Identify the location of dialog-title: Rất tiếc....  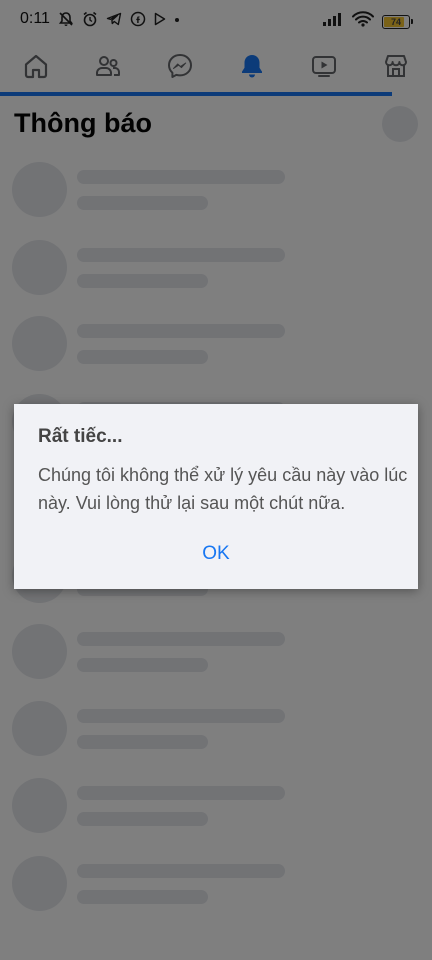
(80, 436).